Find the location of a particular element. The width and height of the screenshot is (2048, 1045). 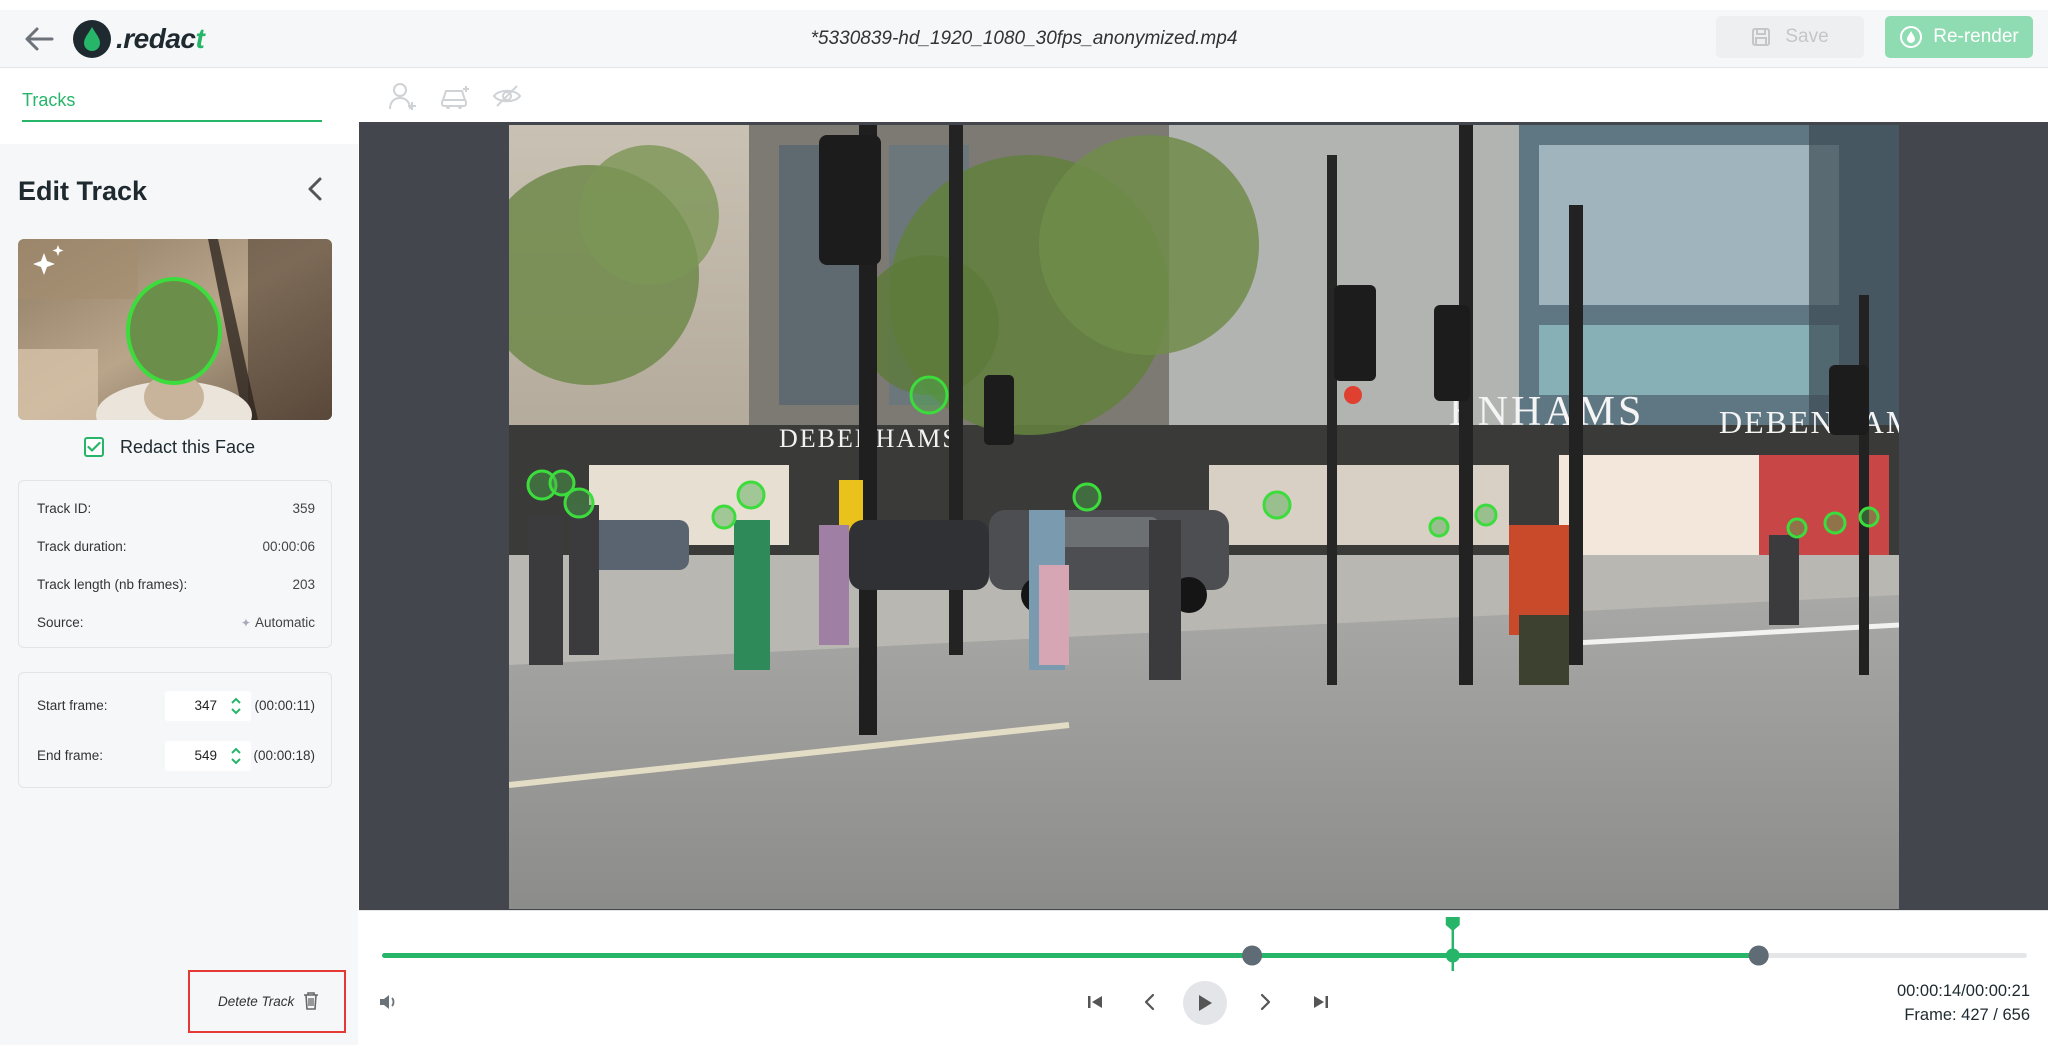

start-frame-label: Start frame: is located at coordinates (72, 705).